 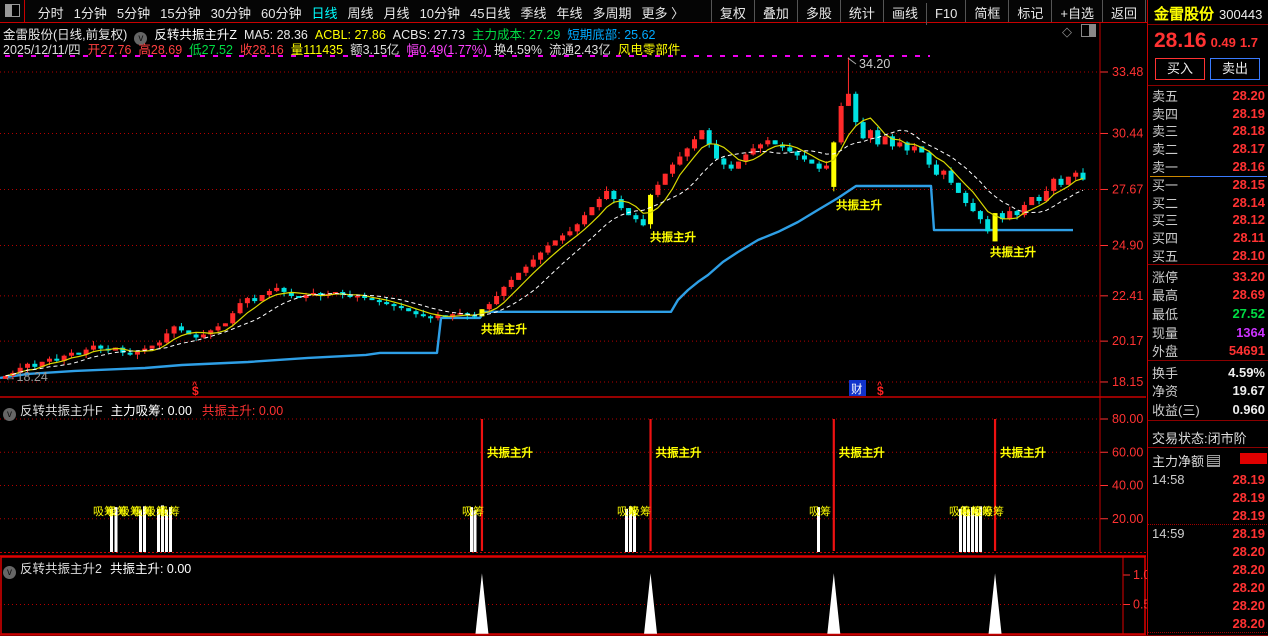 I want to click on quote-label: 卖二, so click(x=1165, y=150).